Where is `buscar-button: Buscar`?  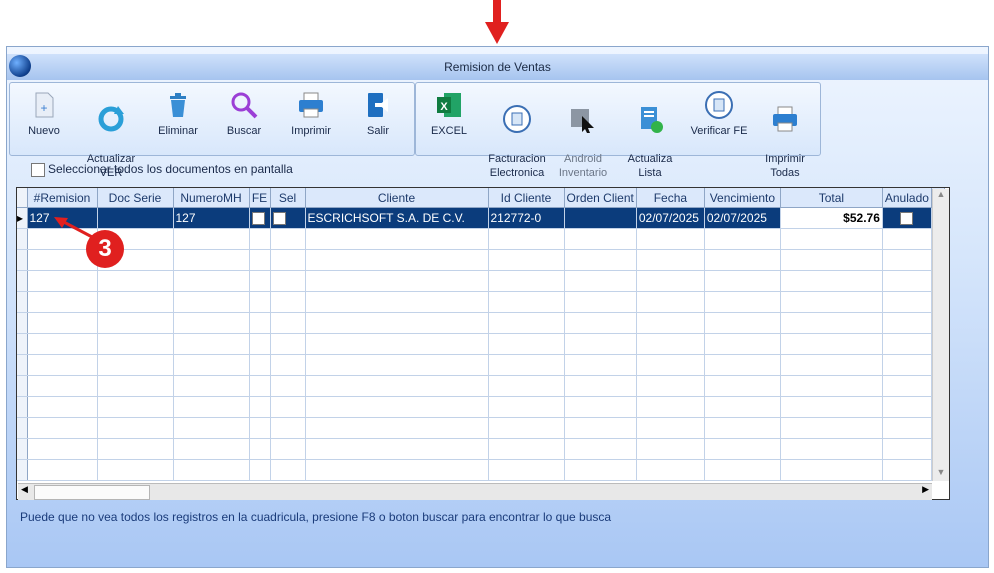
buscar-button: Buscar is located at coordinates (244, 114).